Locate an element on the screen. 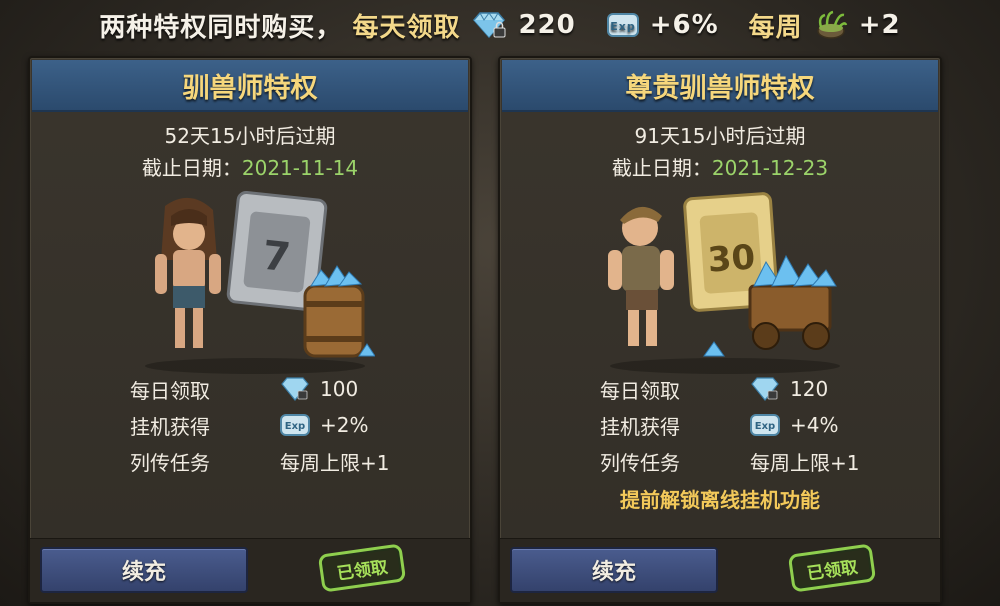 The image size is (1000, 606). benefit-value: +4% is located at coordinates (814, 425).